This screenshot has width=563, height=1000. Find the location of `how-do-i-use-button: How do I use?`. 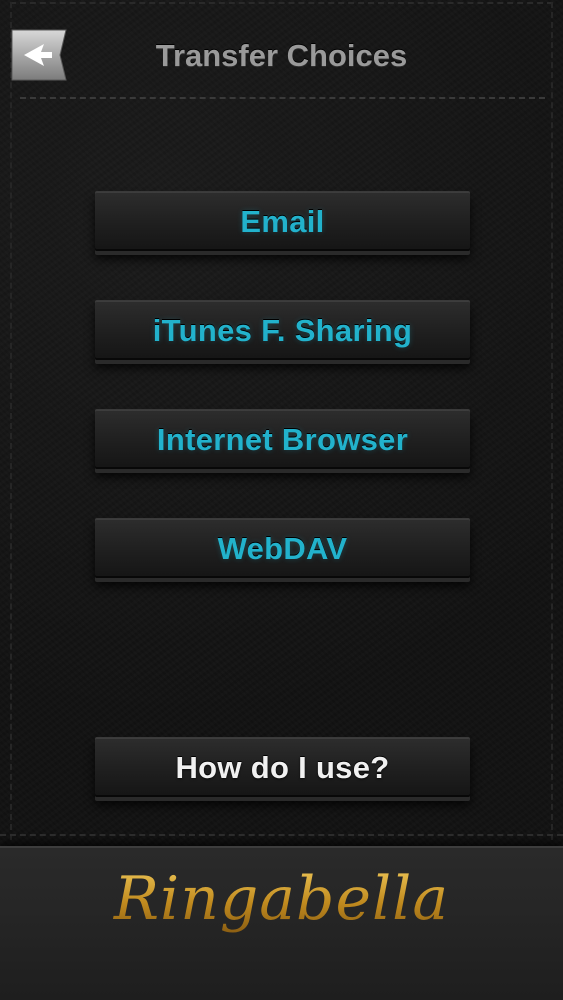

how-do-i-use-button: How do I use? is located at coordinates (282, 767).